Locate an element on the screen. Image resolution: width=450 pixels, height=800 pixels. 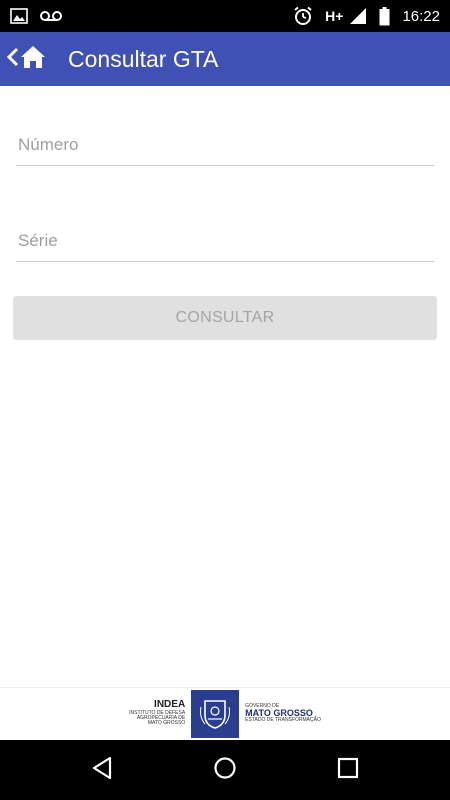
back-home-button is located at coordinates (31, 59).